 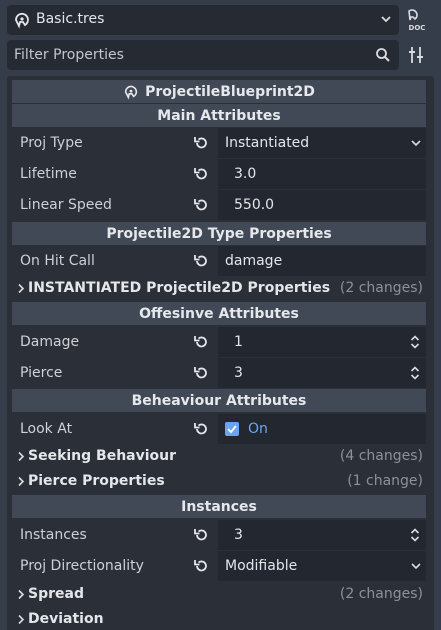 I want to click on property-label: Look At, so click(x=46, y=429).